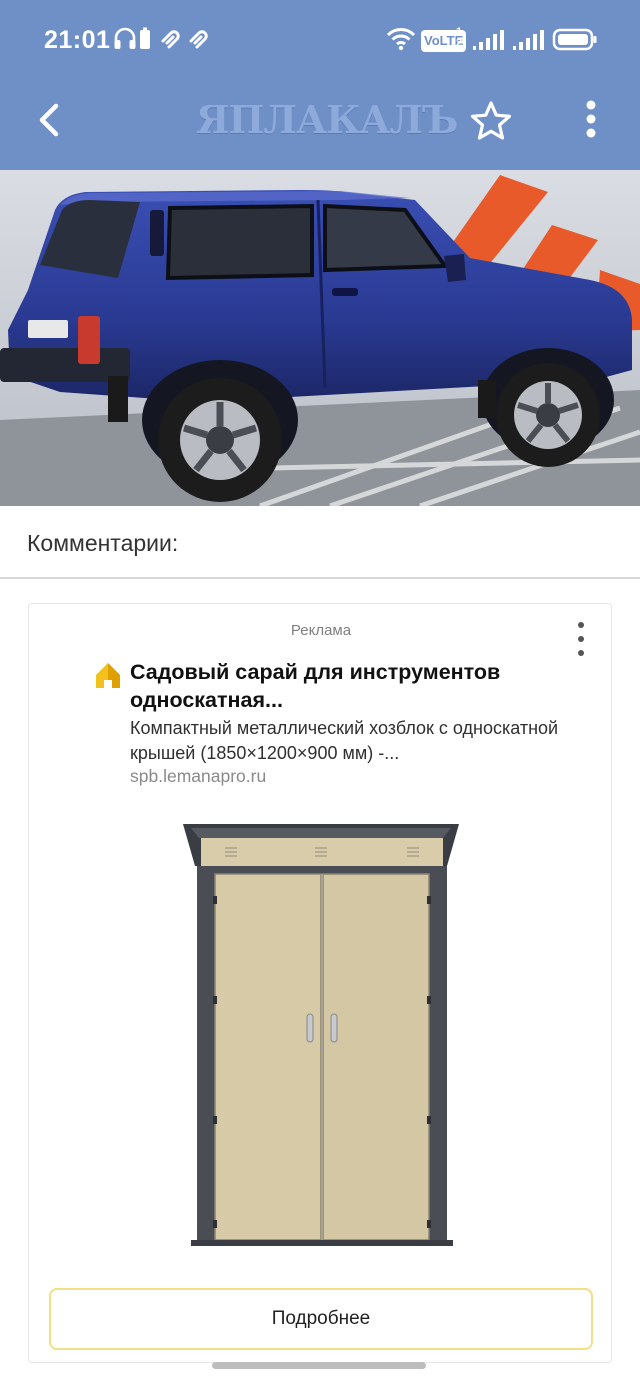 The height and width of the screenshot is (1386, 640). I want to click on status-bar: 21:01 VoLTE 12, so click(320, 40).